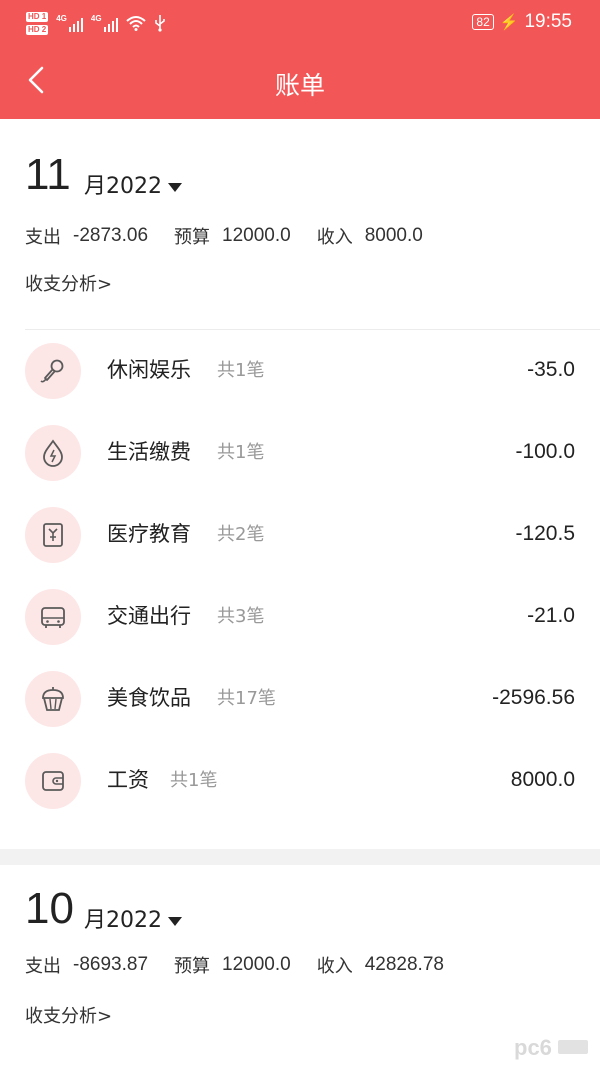 This screenshot has width=600, height=1071. What do you see at coordinates (48, 174) in the screenshot?
I see `month-number: 11` at bounding box center [48, 174].